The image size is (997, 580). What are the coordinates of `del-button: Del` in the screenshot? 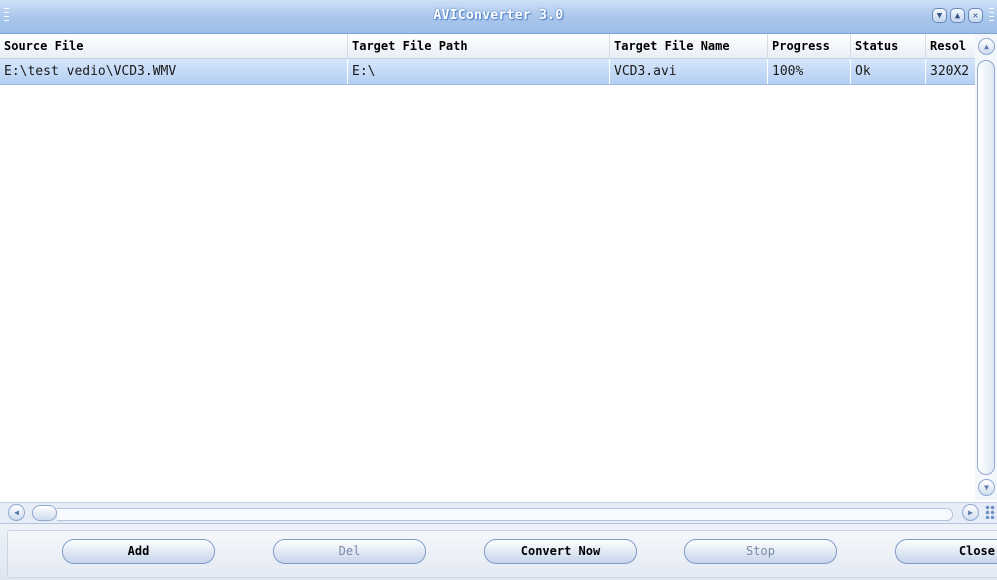 It's located at (349, 551).